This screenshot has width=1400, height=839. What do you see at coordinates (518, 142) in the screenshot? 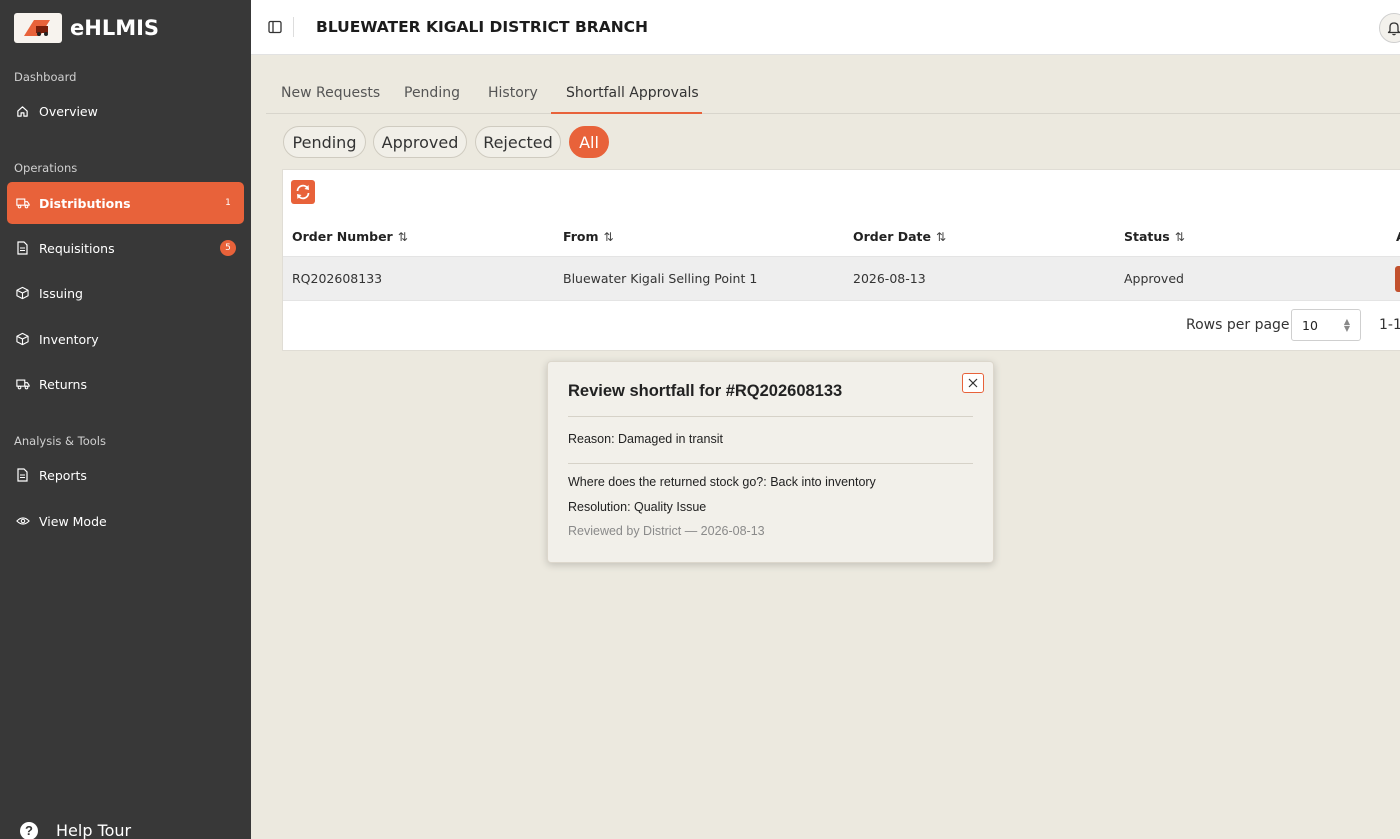
I see `filter-rejected-button: Rejected` at bounding box center [518, 142].